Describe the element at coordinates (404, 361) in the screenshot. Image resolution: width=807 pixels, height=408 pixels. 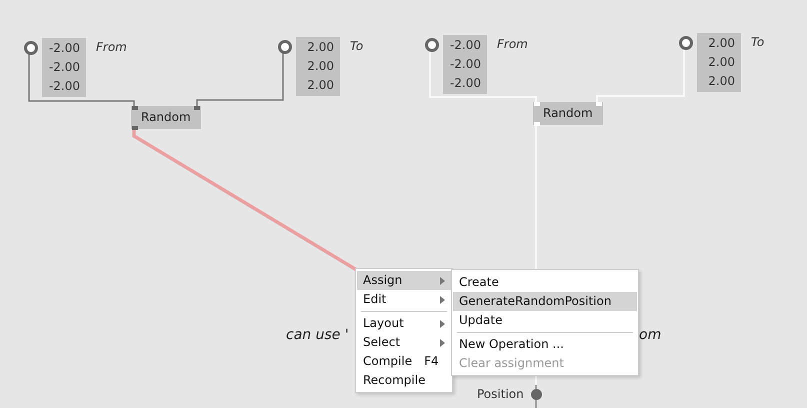
I see `menu-item: Compile F4` at that location.